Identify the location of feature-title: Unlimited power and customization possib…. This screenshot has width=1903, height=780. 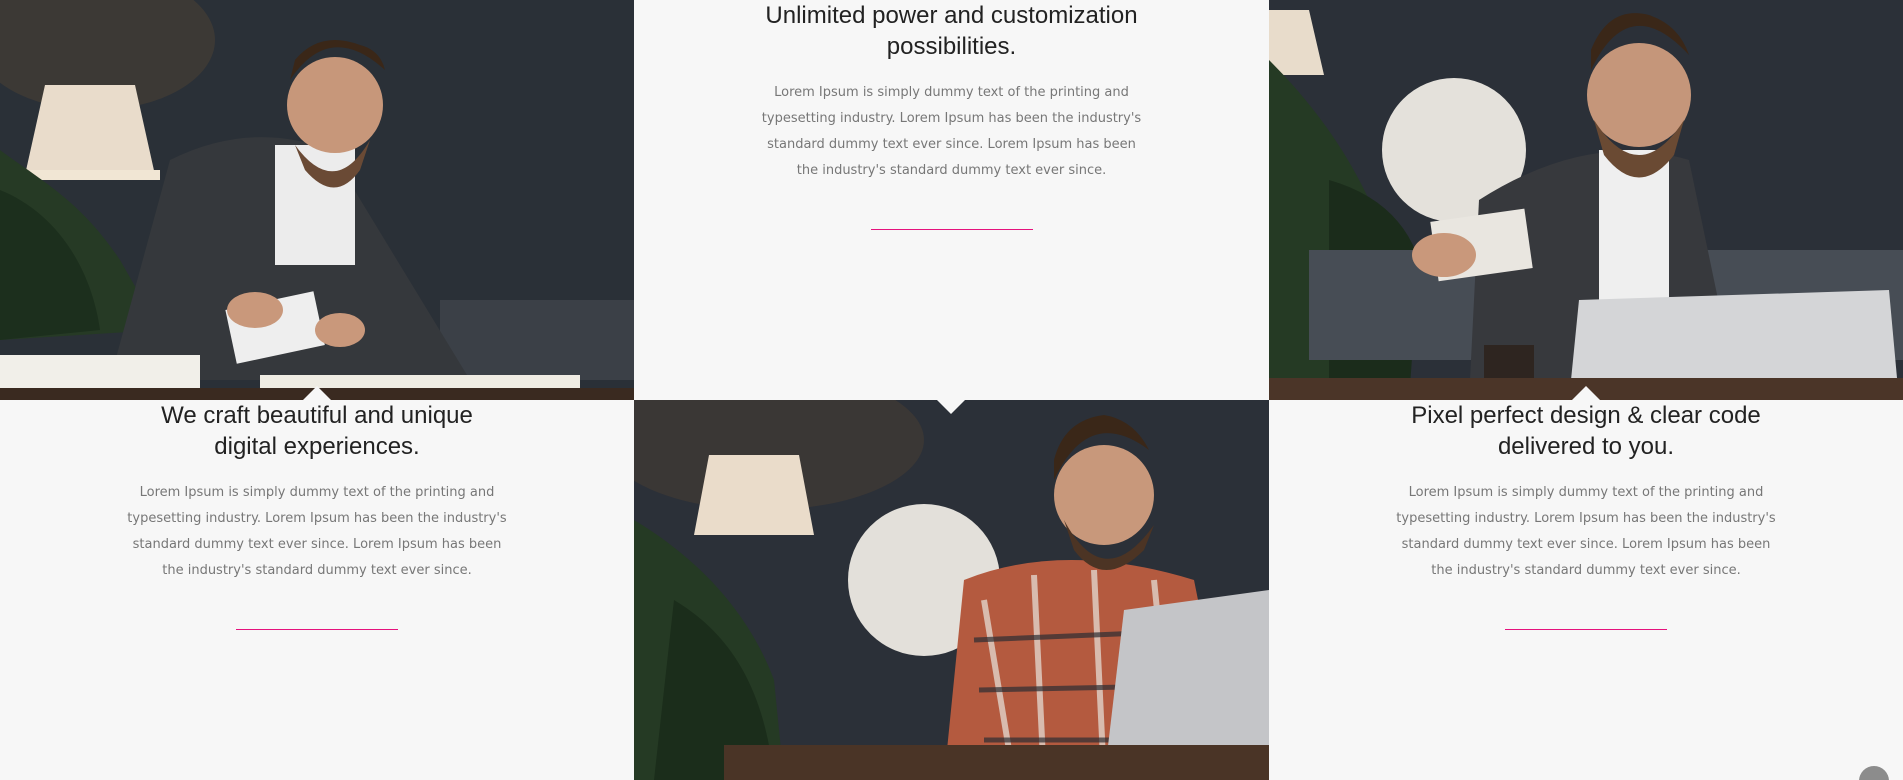
(951, 31).